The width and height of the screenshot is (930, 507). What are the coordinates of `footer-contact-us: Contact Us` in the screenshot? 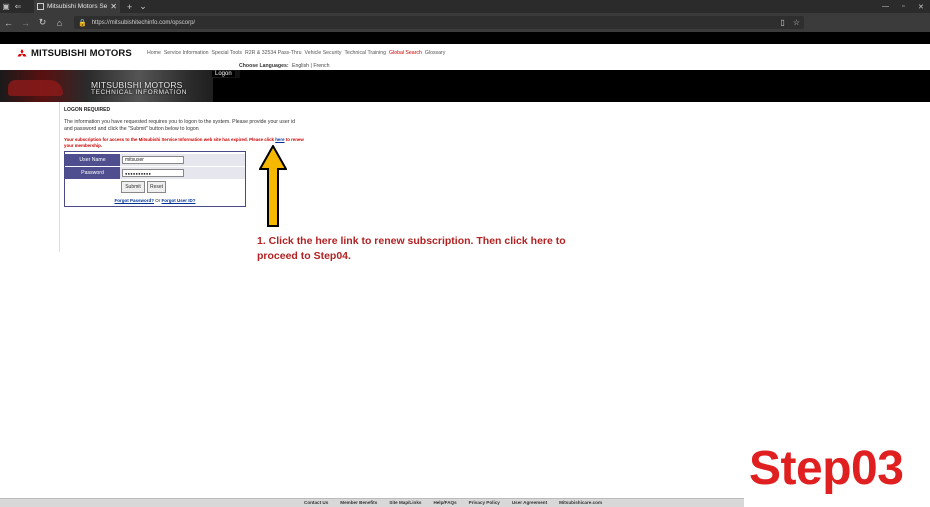 It's located at (316, 502).